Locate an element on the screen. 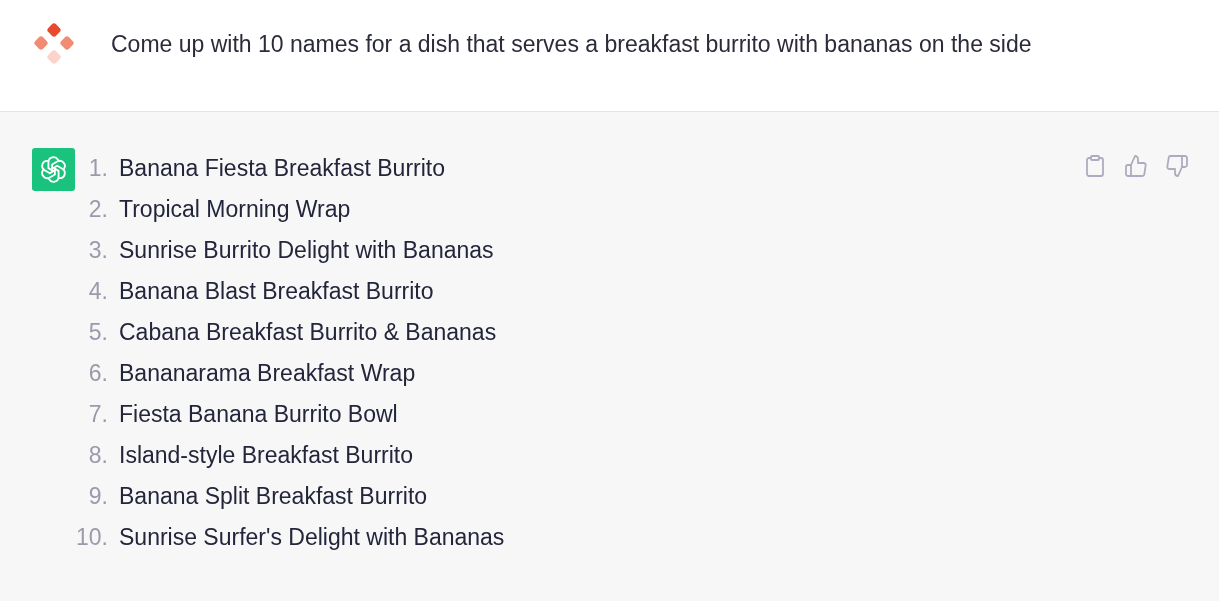 This screenshot has height=601, width=1219. list-number: 3. is located at coordinates (97, 250).